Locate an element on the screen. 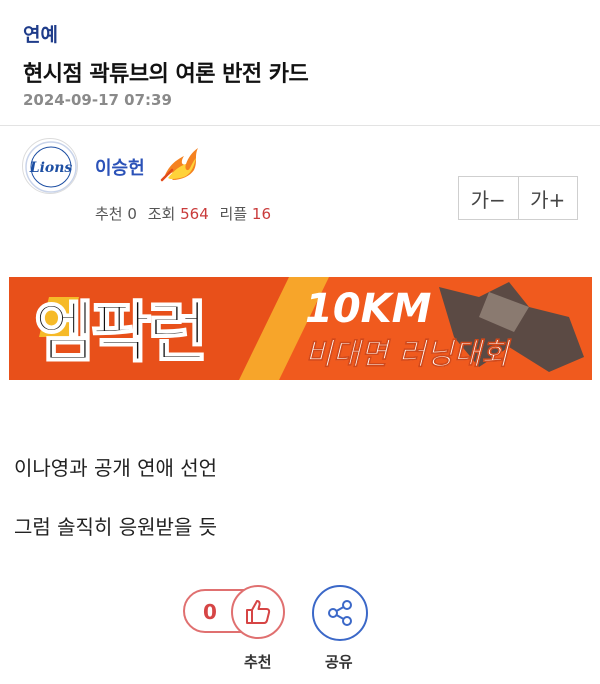 The height and width of the screenshot is (684, 600). lions-logo-icon: Lions is located at coordinates (51, 167).